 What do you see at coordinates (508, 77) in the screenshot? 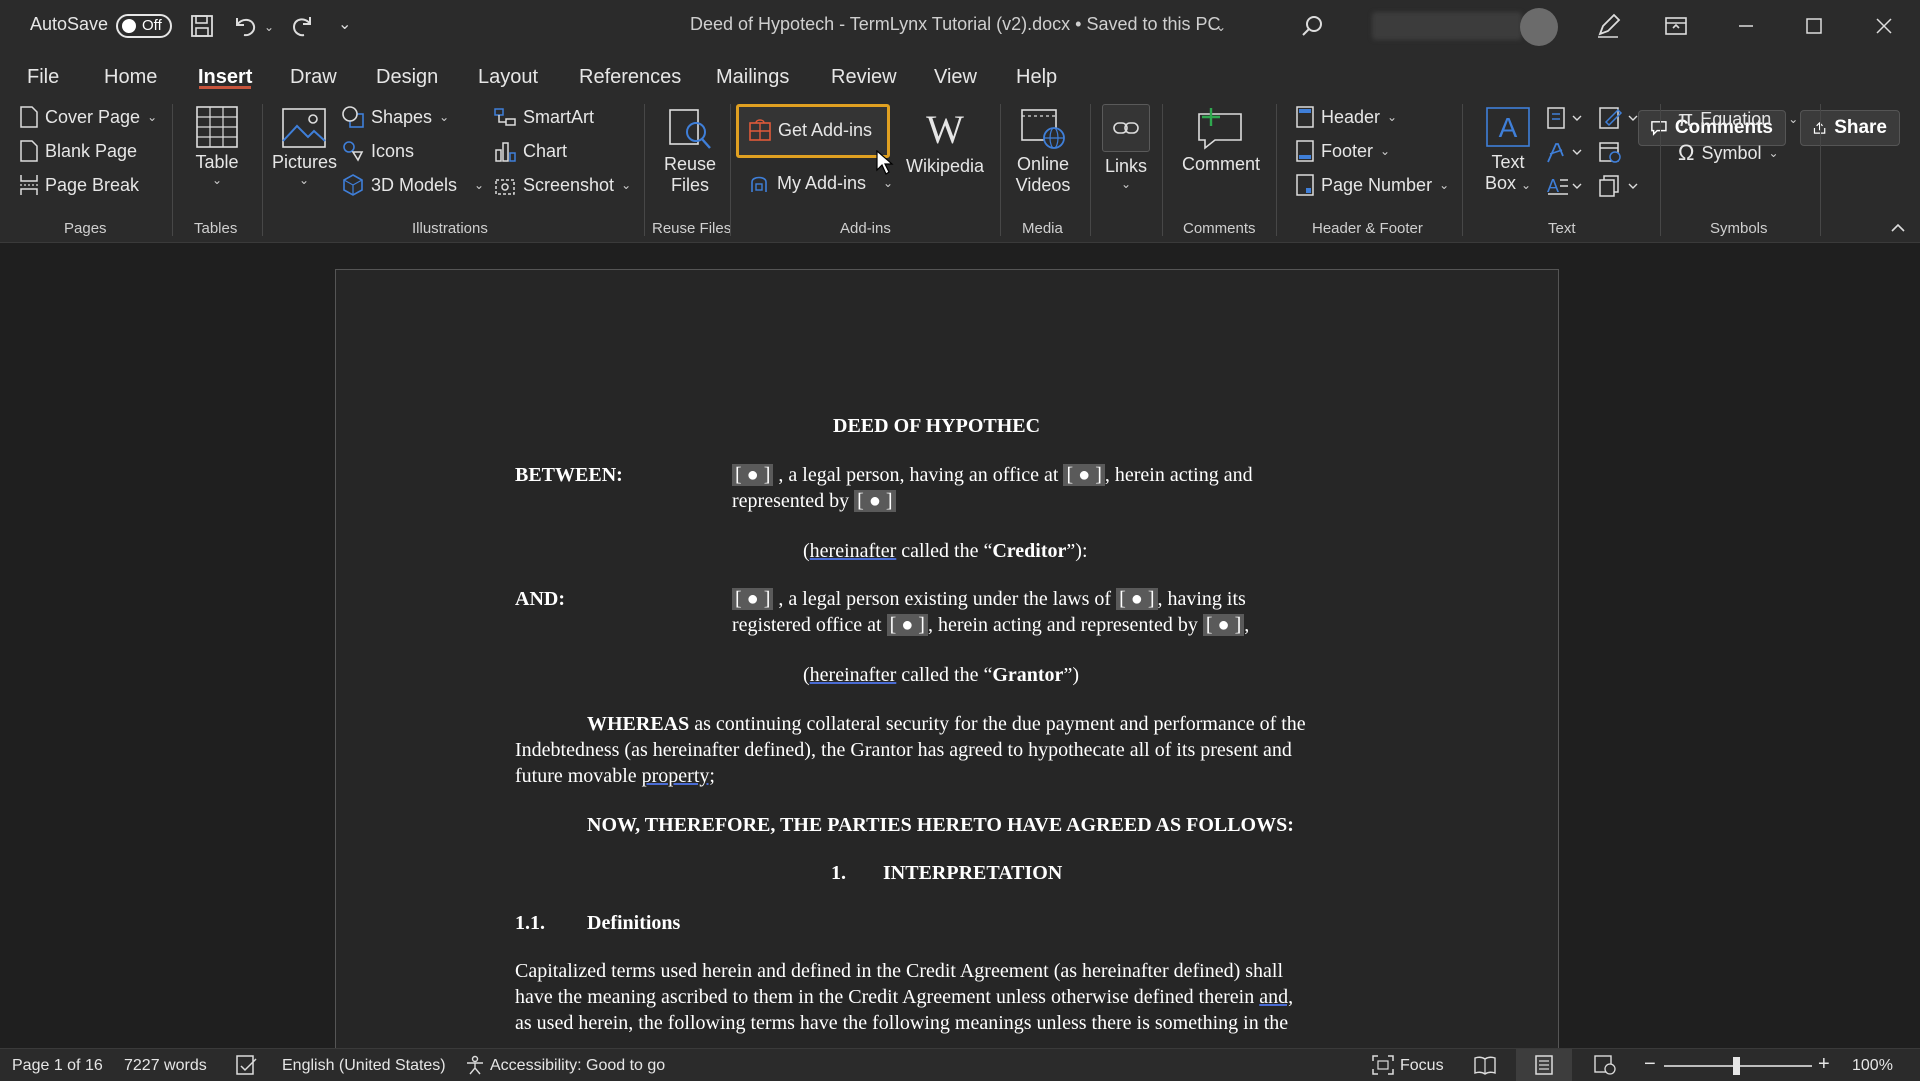
I see `tab-layout: Layout` at bounding box center [508, 77].